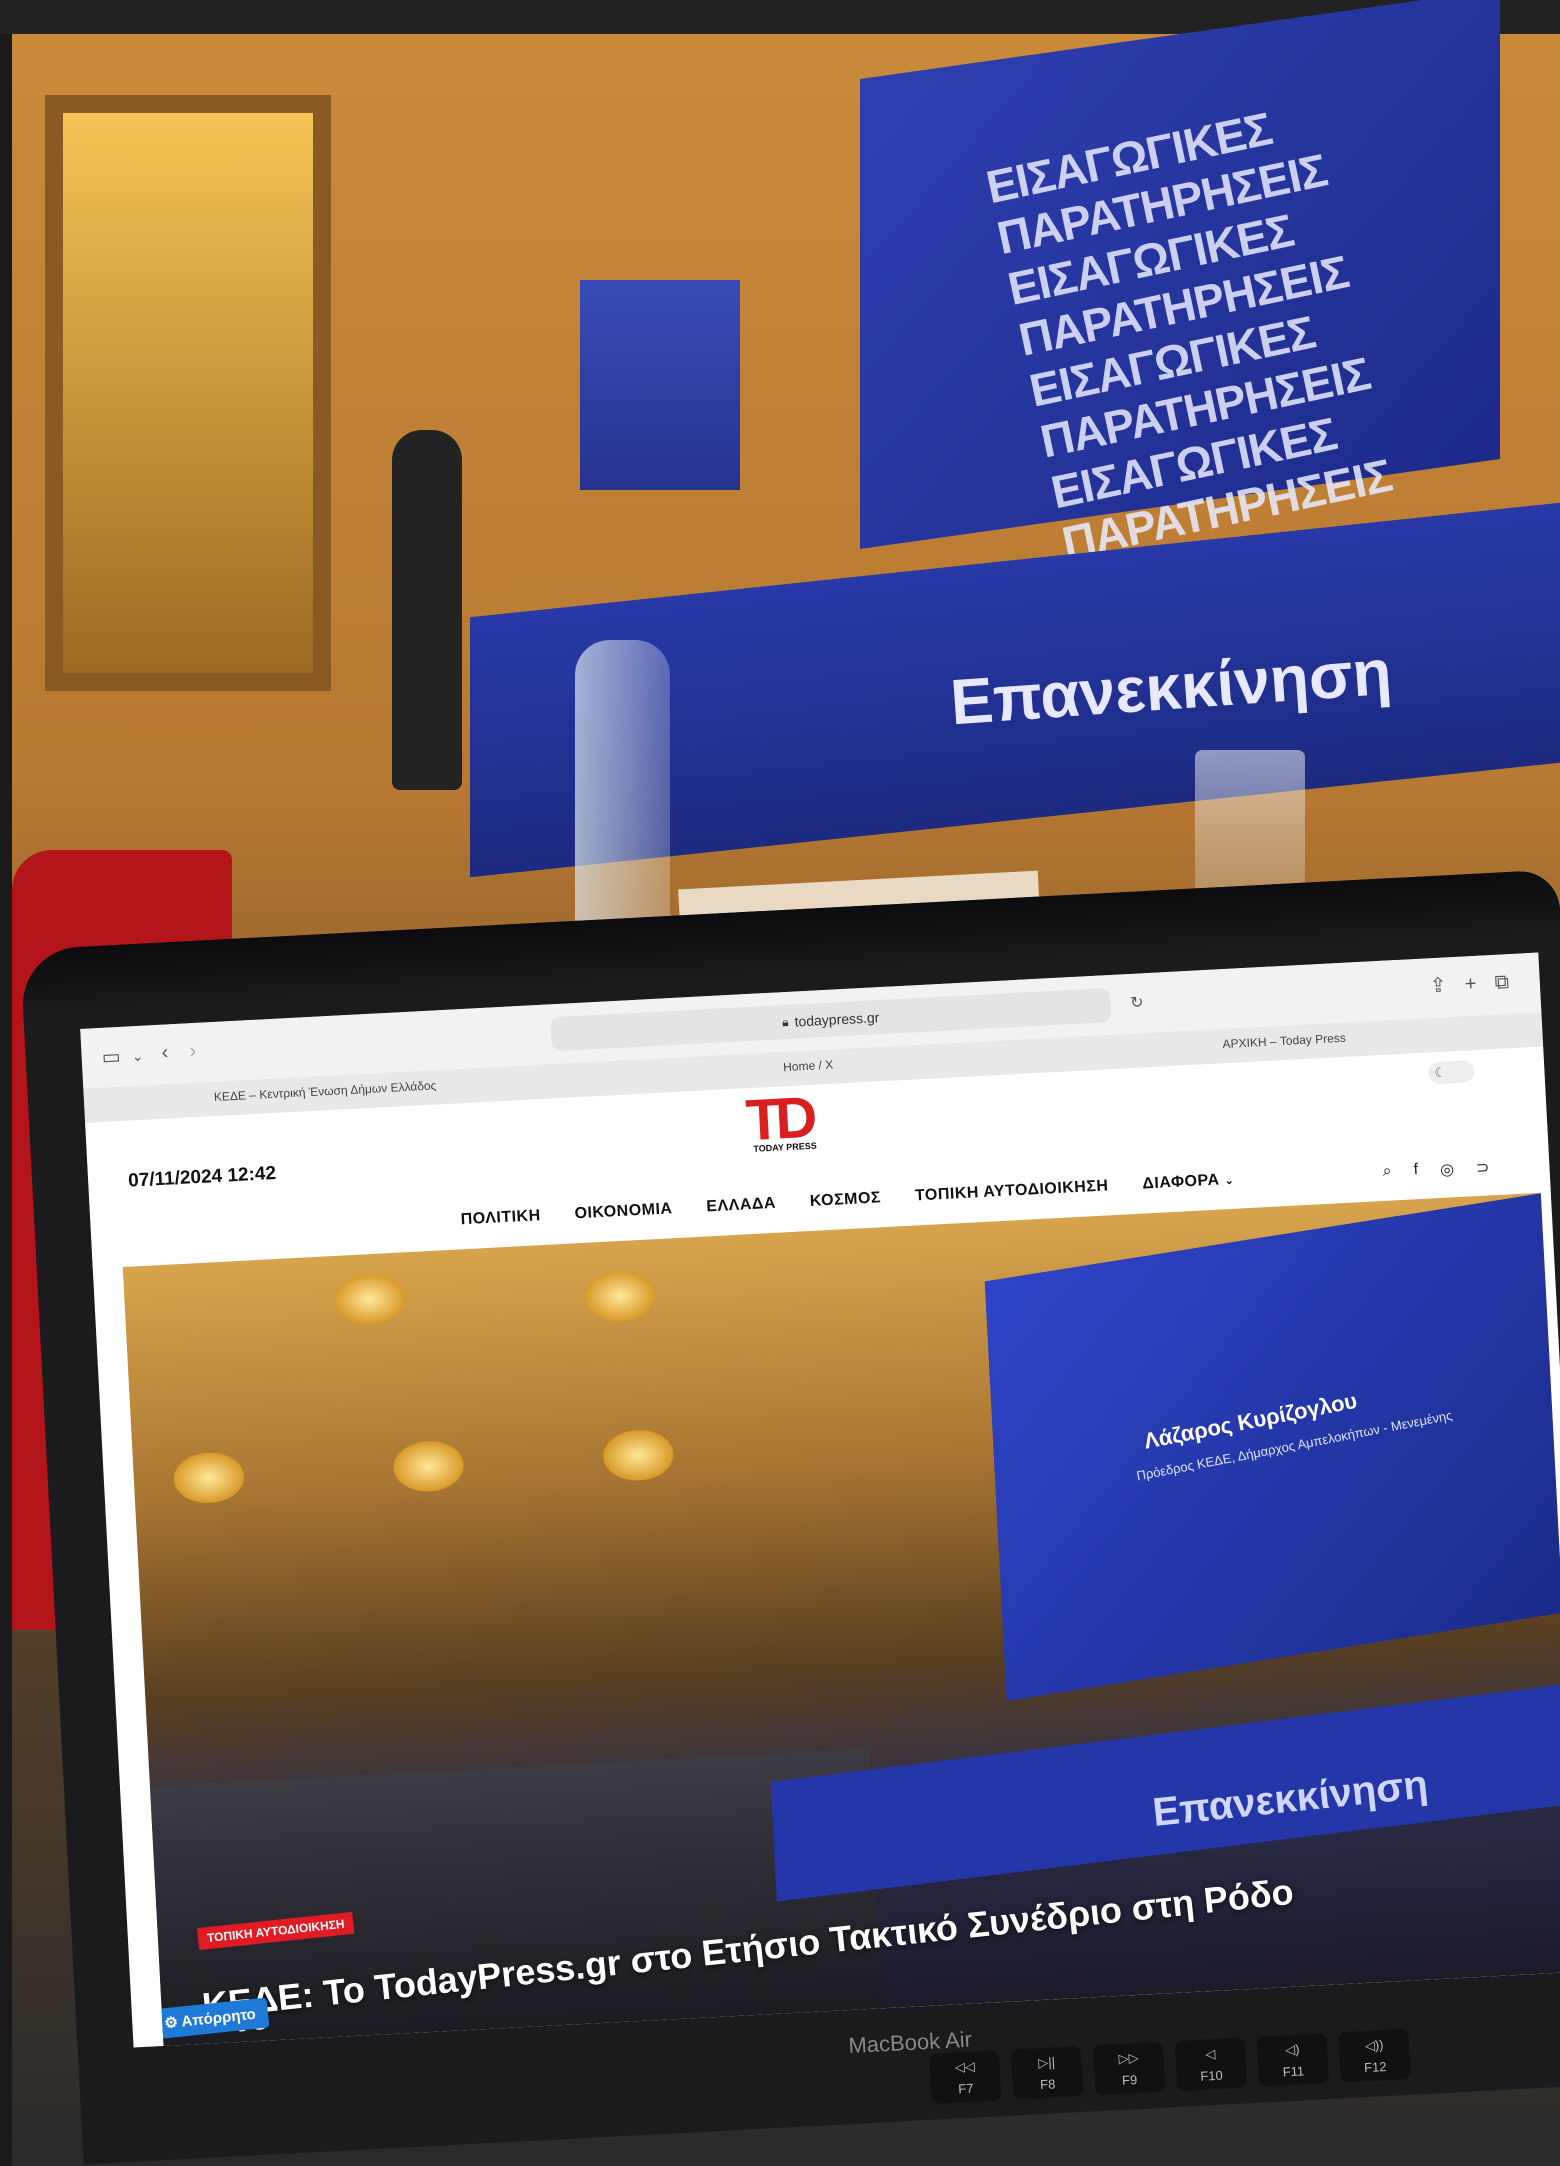 The width and height of the screenshot is (1560, 2166). Describe the element at coordinates (660, 385) in the screenshot. I see `podium-screen` at that location.